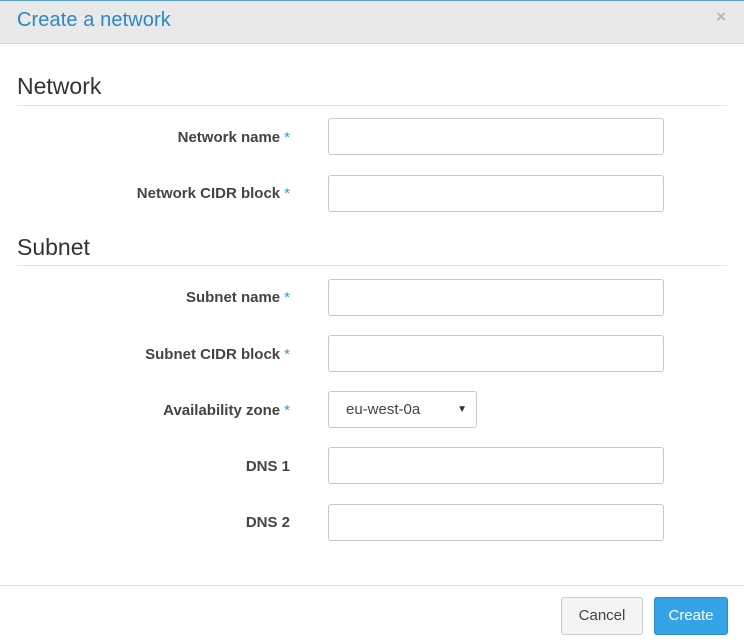  I want to click on dns2-label-text: DNS 2, so click(267, 522).